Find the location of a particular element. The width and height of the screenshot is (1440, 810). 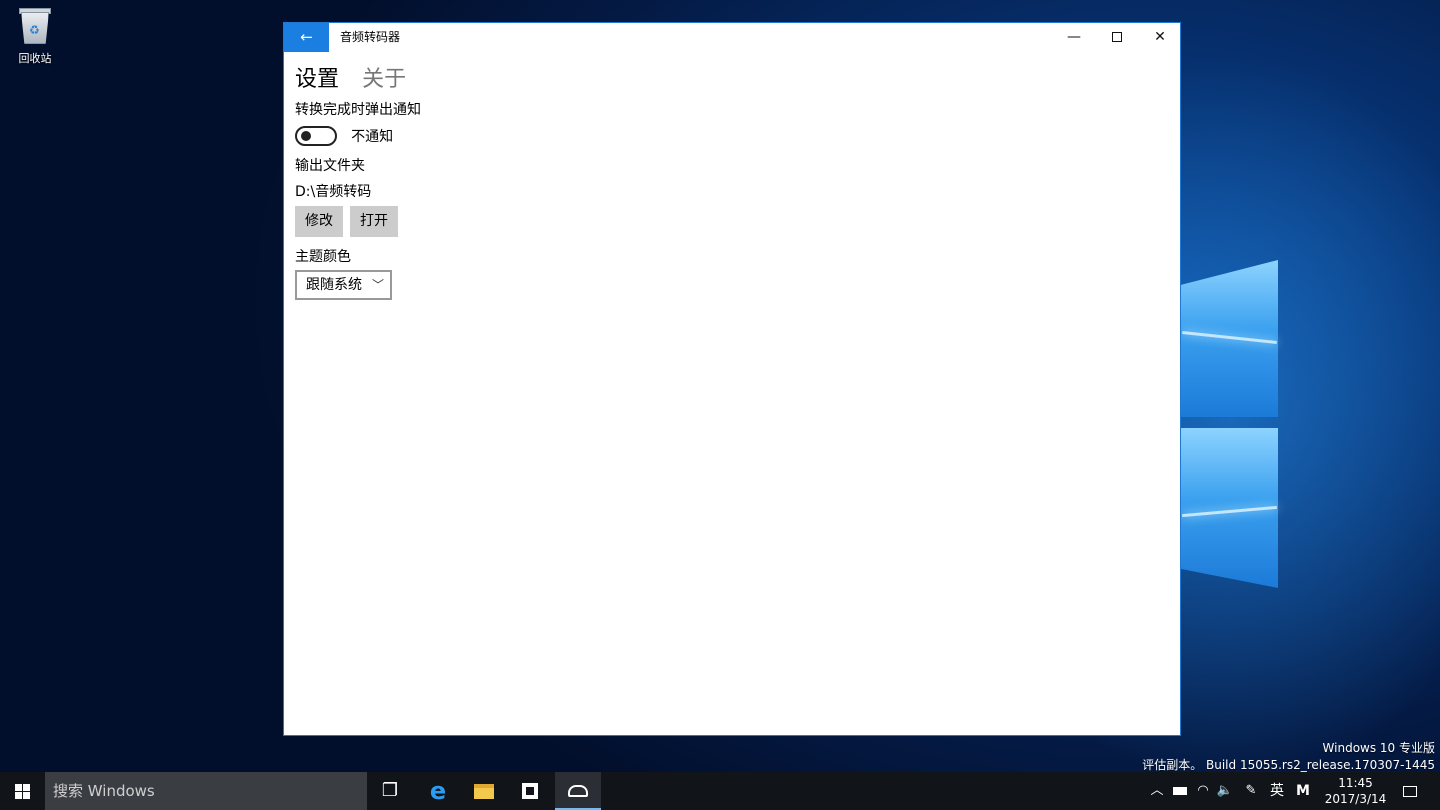

minimize-button: — is located at coordinates (1074, 37).